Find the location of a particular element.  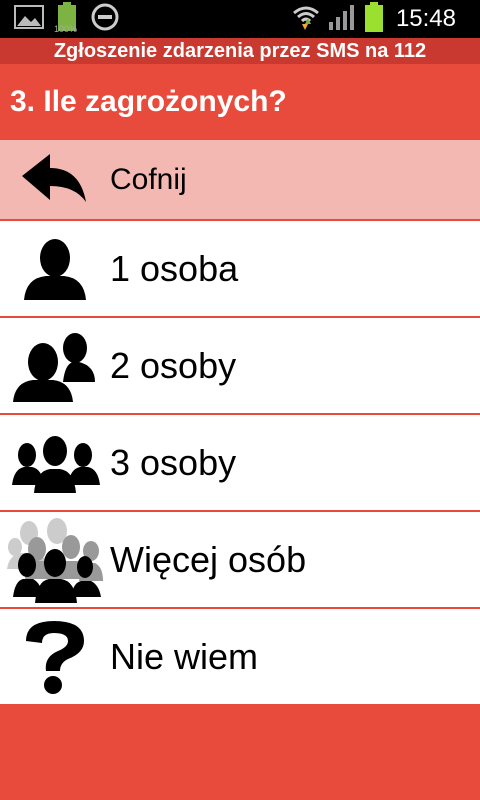

option-unknown: Nie wiem is located at coordinates (240, 657).